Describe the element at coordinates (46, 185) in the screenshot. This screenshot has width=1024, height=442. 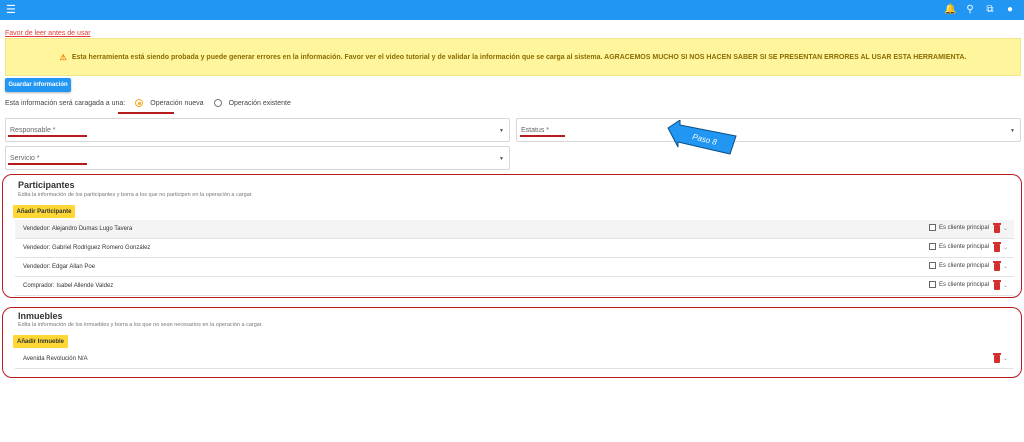
I see `participantes-title: Participantes` at that location.